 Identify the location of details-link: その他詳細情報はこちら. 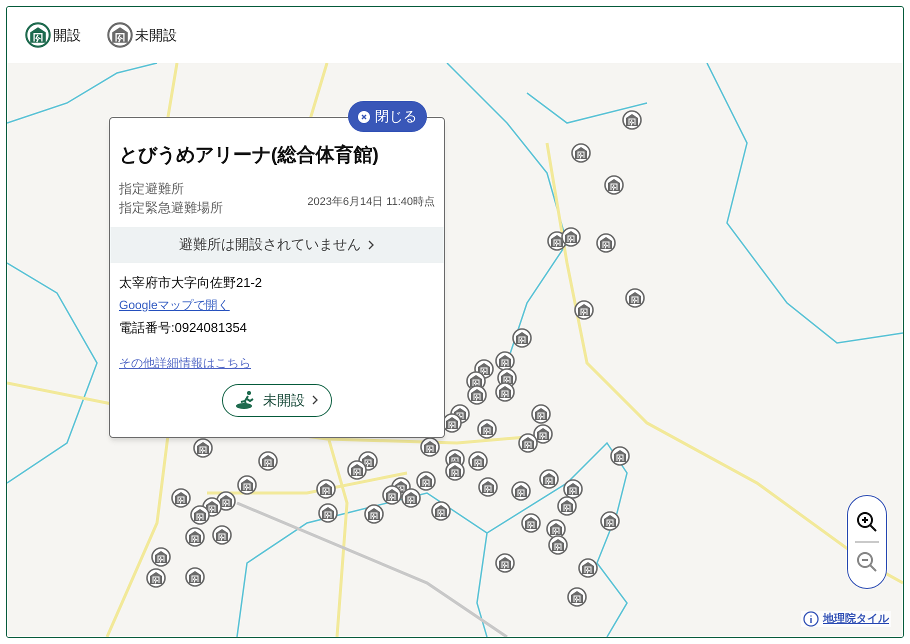
(185, 363).